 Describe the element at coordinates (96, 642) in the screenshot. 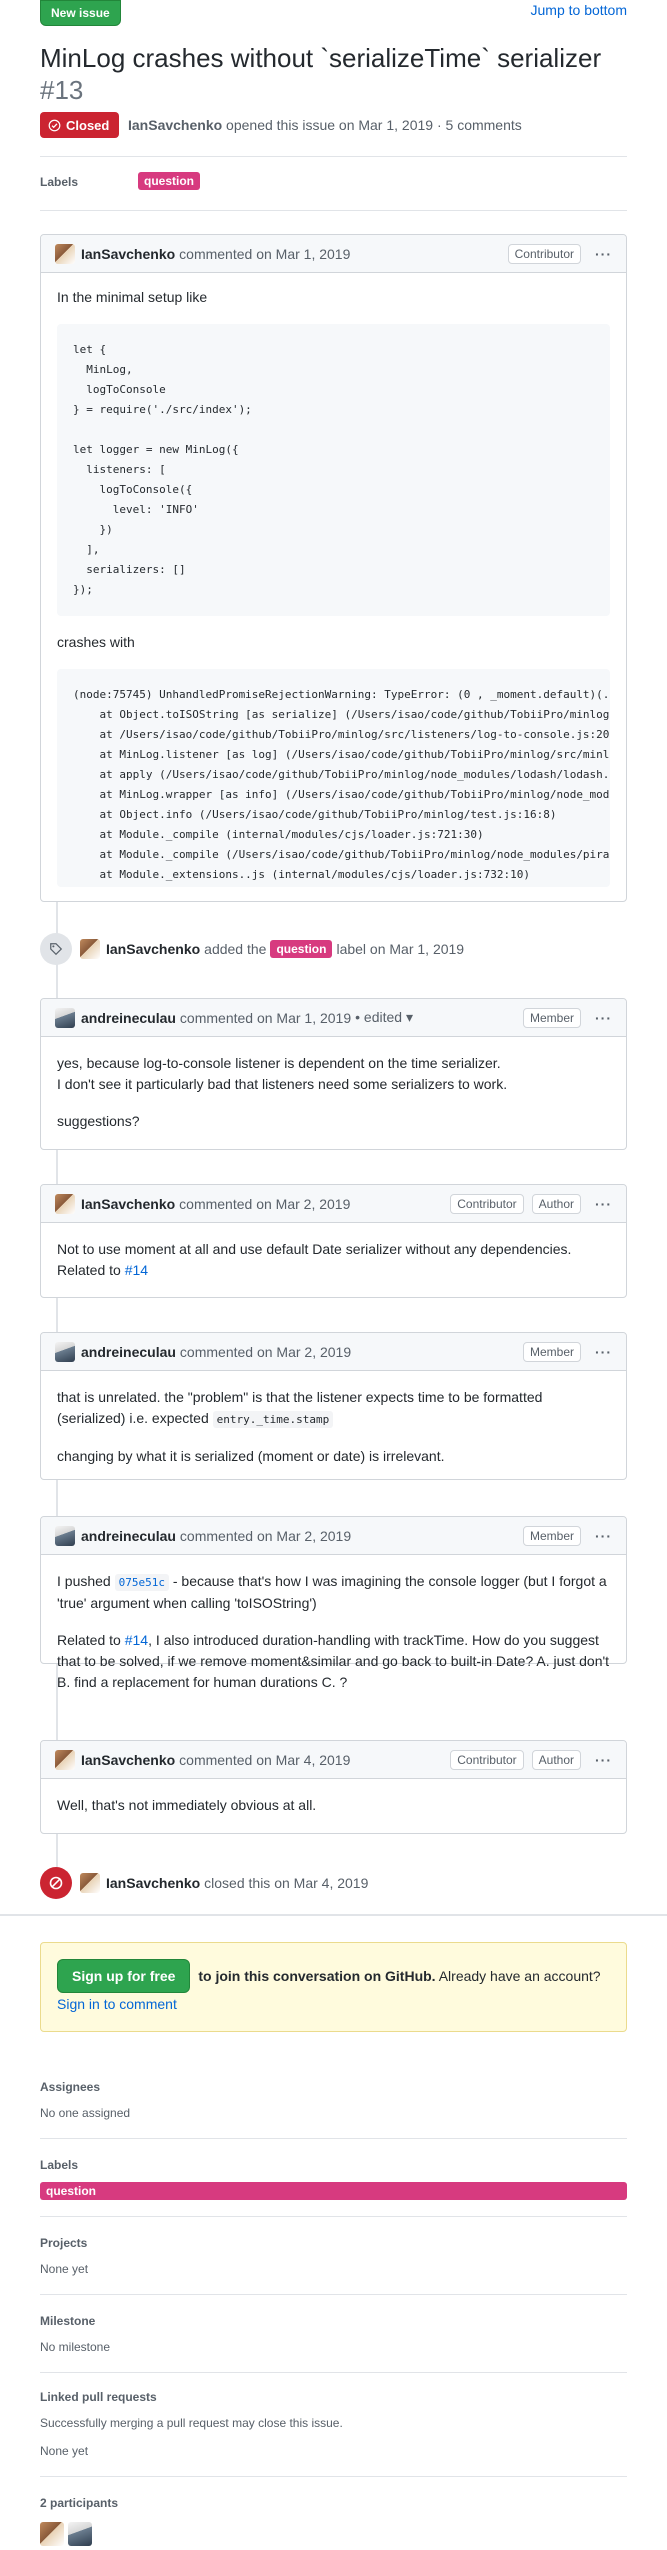

I see `comment-text: crashes with` at that location.